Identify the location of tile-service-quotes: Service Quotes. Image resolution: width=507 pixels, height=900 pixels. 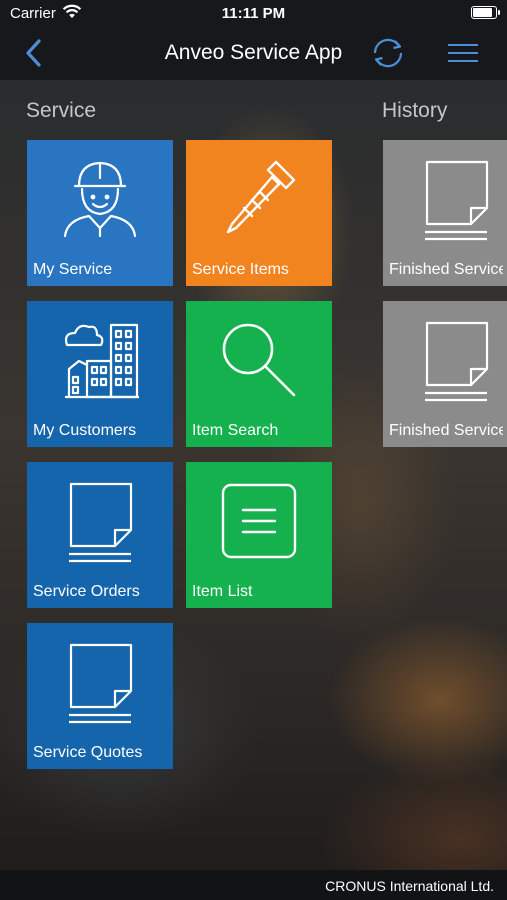
(100, 696).